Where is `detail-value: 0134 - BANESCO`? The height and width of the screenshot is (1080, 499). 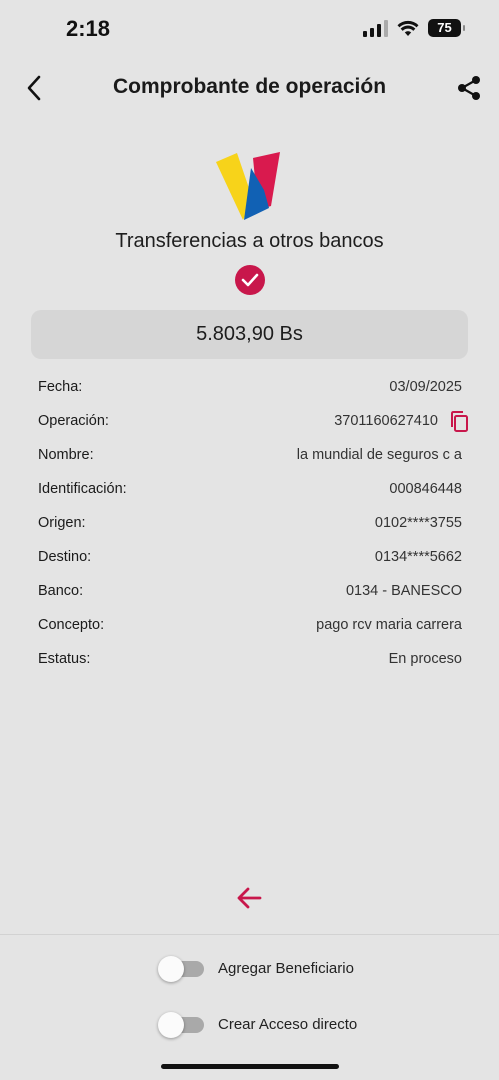
detail-value: 0134 - BANESCO is located at coordinates (403, 591).